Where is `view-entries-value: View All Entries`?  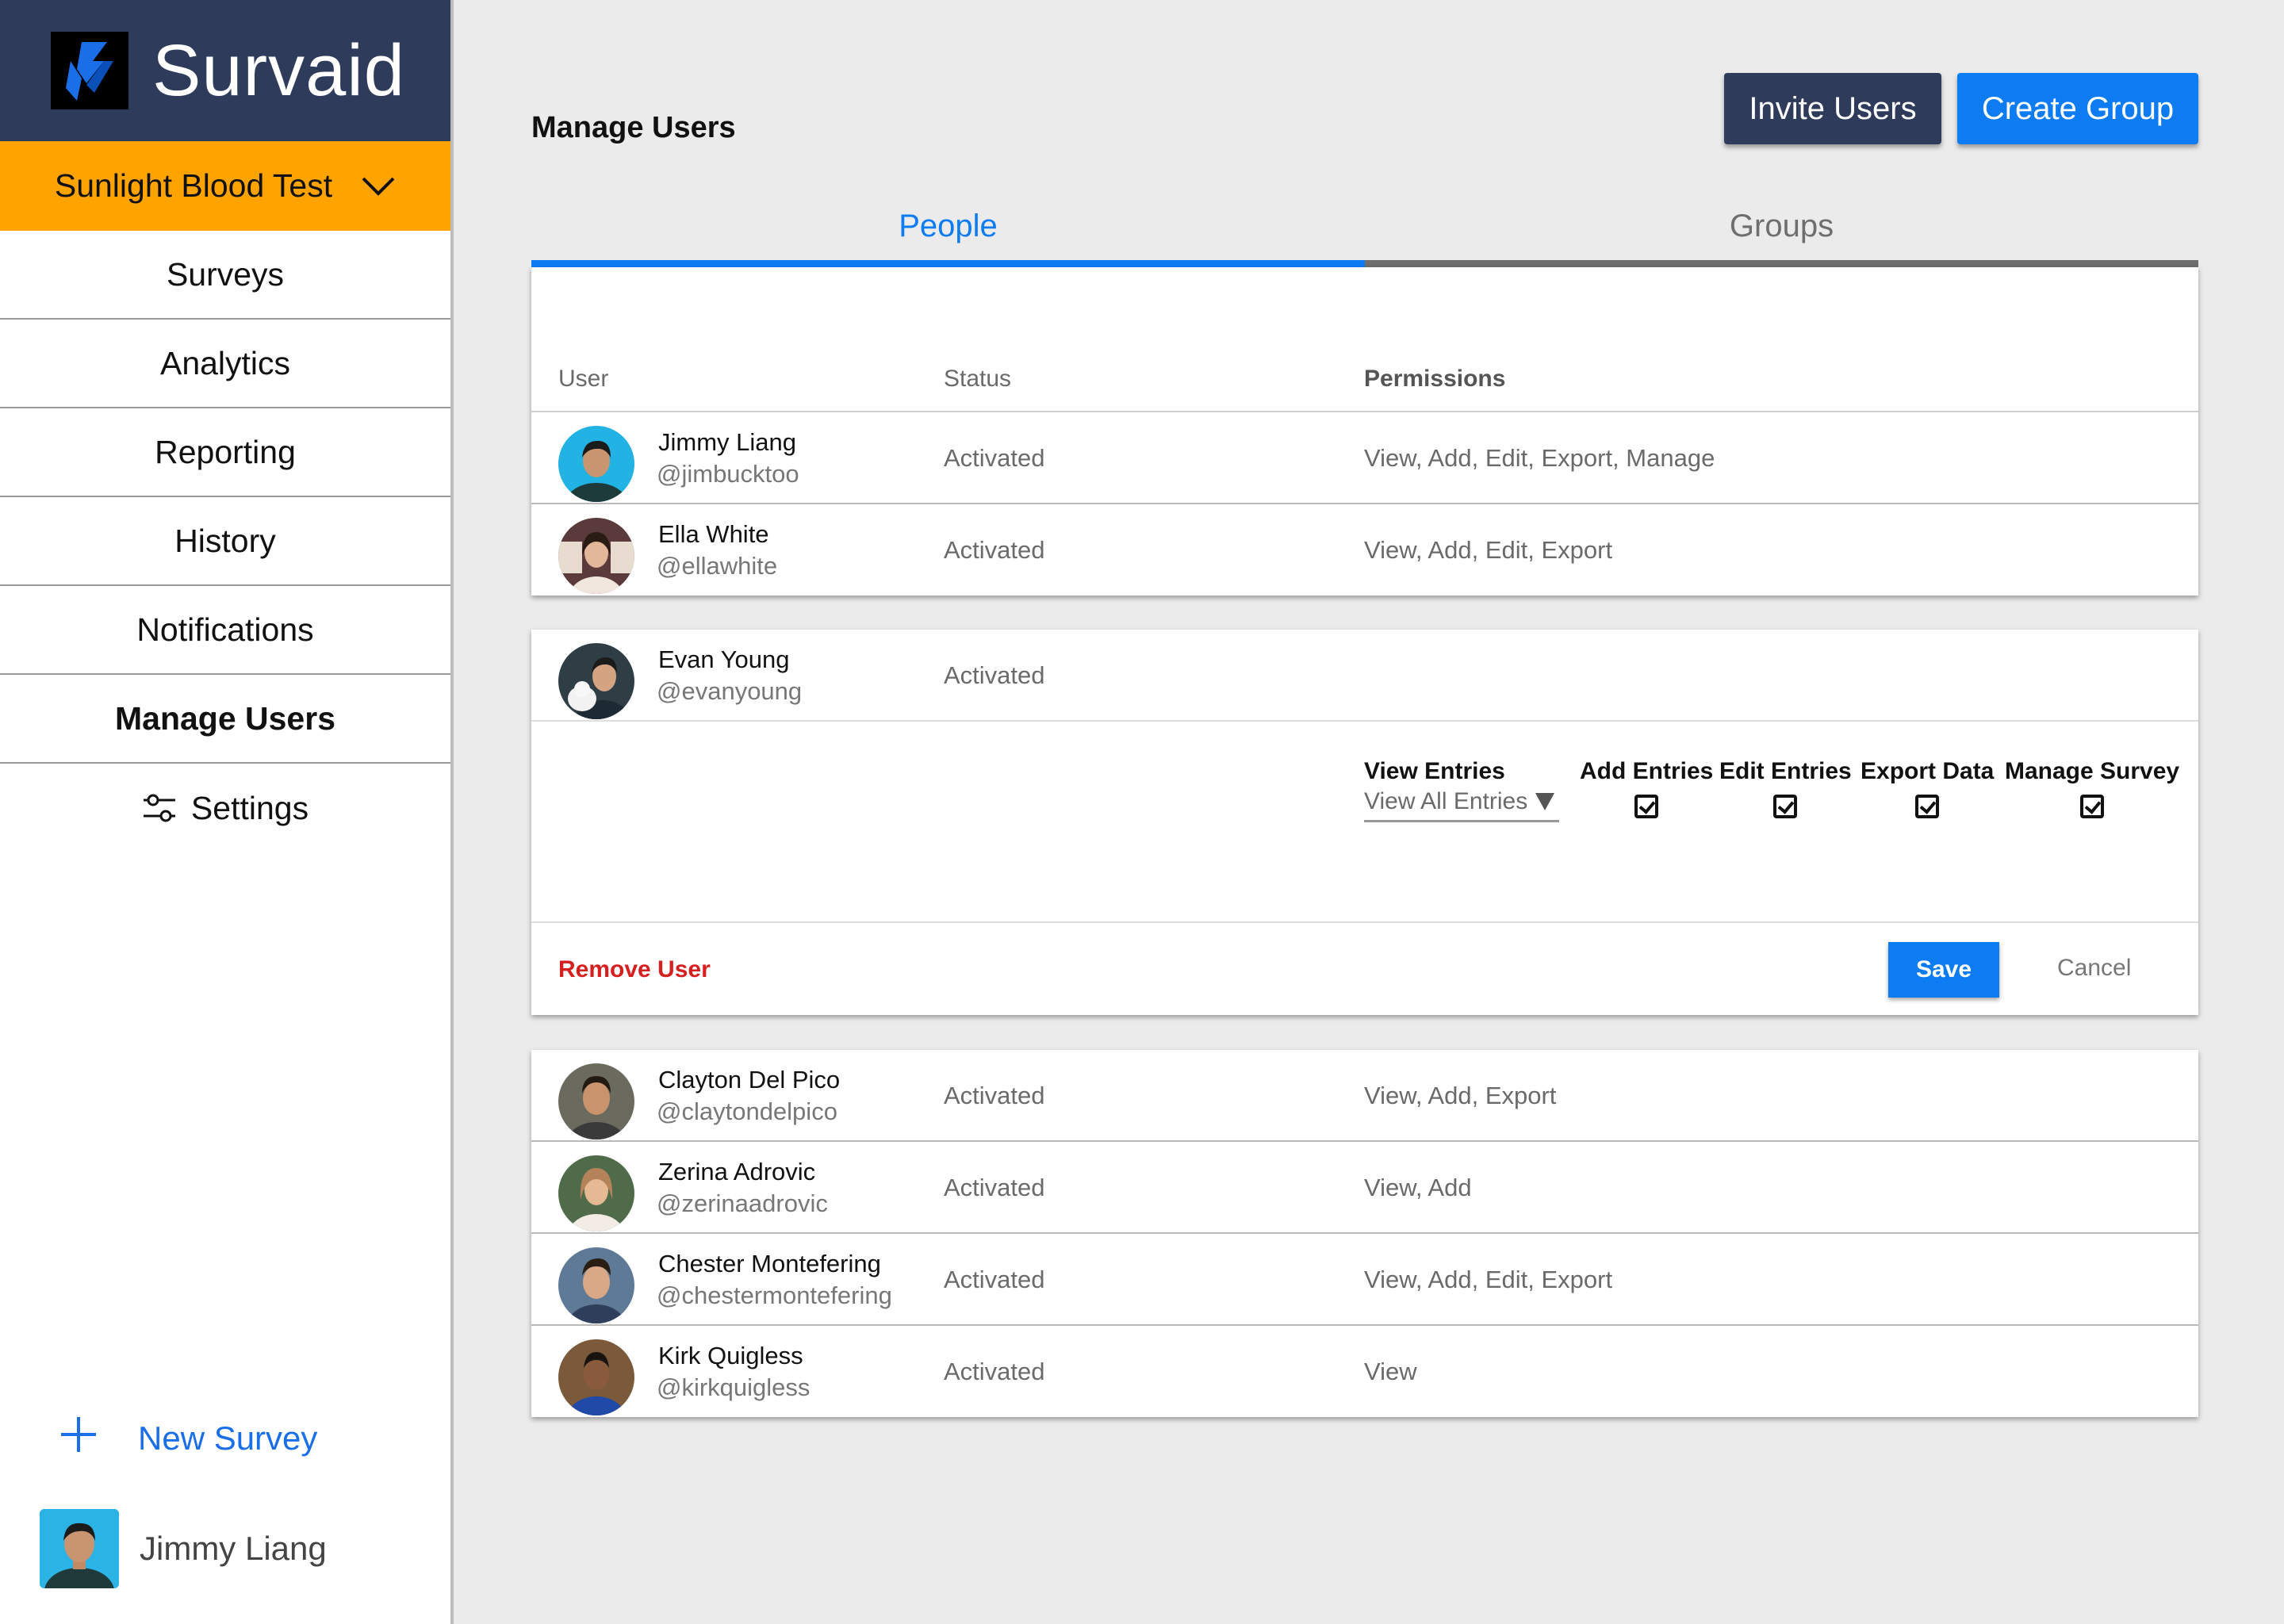
view-entries-value: View All Entries is located at coordinates (1446, 801).